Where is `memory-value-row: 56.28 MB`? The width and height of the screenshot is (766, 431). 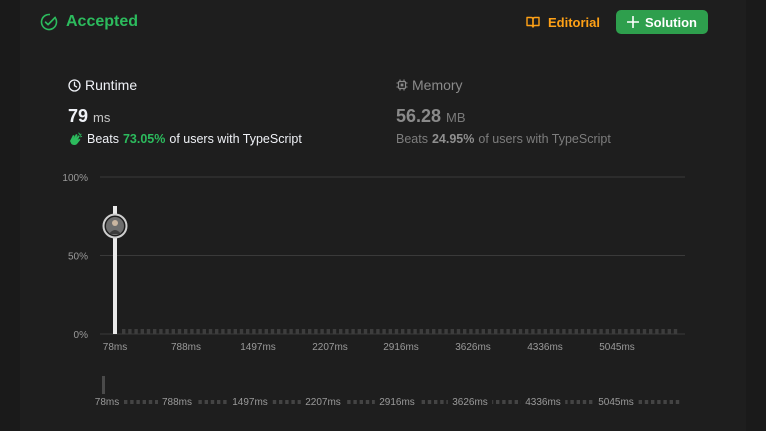 memory-value-row: 56.28 MB is located at coordinates (503, 117).